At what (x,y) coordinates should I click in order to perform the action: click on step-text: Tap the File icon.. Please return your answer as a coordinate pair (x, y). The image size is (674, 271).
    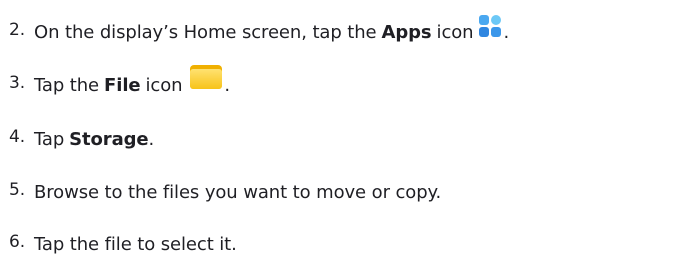
    Looking at the image, I should click on (132, 81).